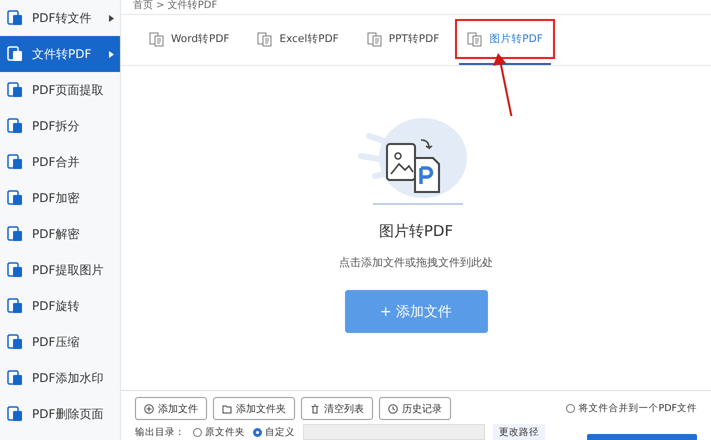 The height and width of the screenshot is (440, 711). Describe the element at coordinates (416, 262) in the screenshot. I see `drop-zone-hint: 点击添加文件或拖拽文件到此处` at that location.